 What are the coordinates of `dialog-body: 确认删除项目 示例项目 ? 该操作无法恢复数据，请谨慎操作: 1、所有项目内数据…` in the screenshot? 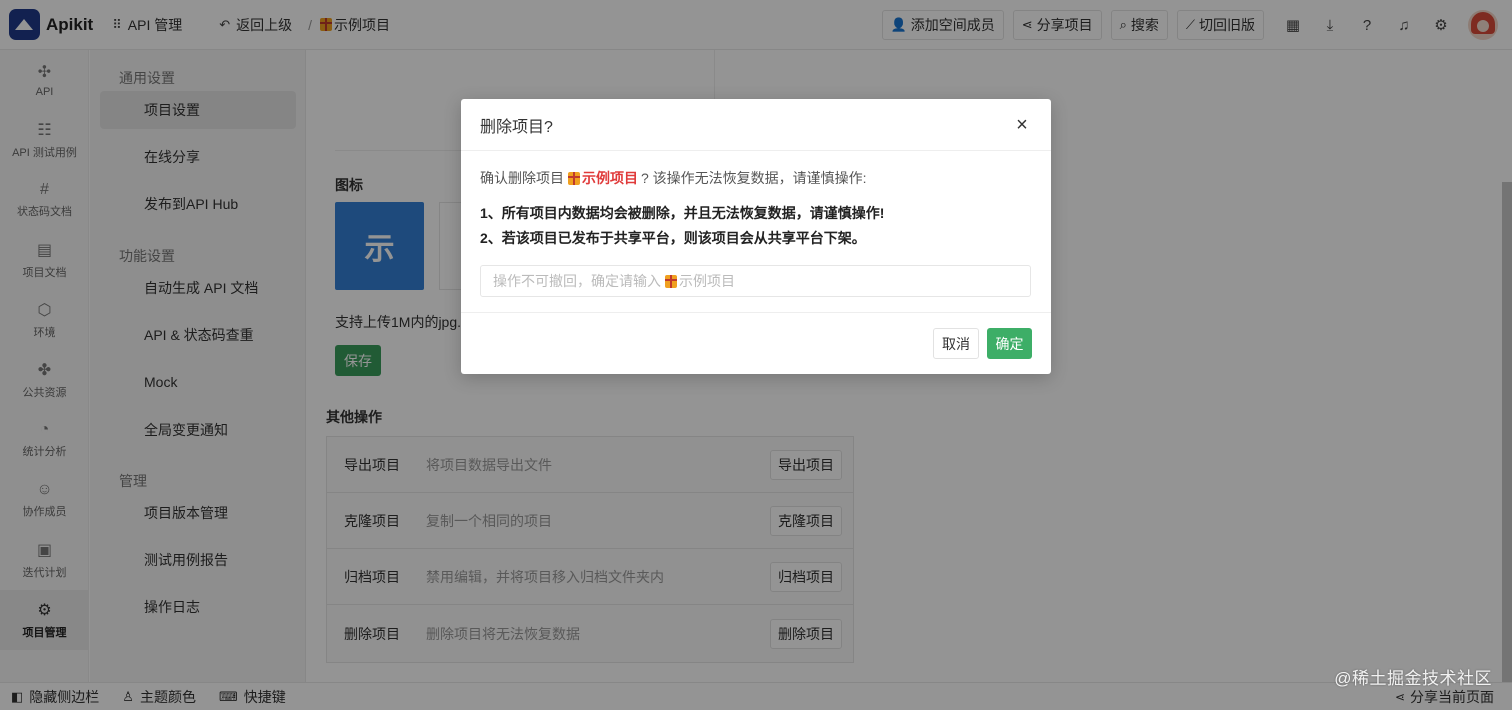 It's located at (756, 224).